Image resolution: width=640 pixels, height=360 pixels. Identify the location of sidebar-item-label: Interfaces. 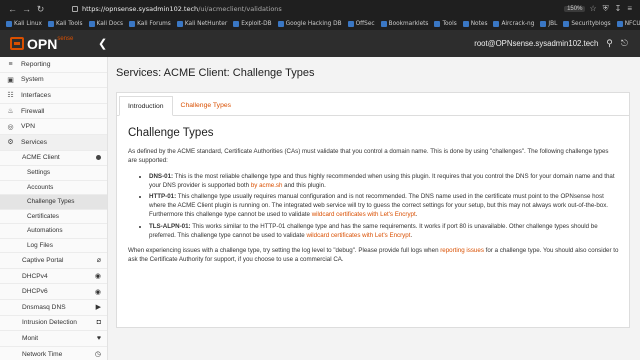
(36, 95).